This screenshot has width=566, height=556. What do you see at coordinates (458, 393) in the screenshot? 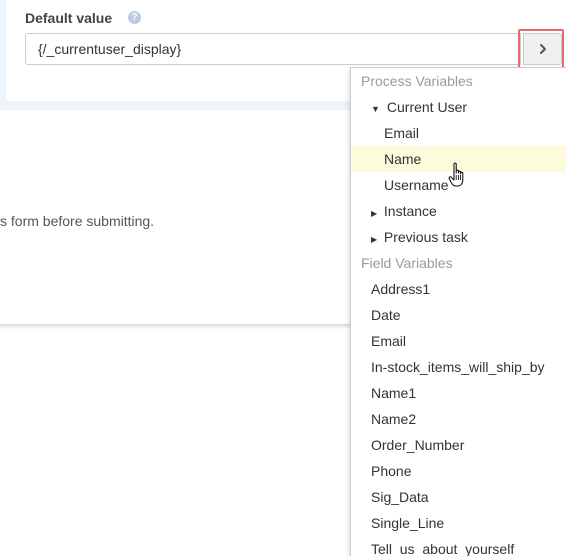
I see `menu-item-field-variable: Name1` at bounding box center [458, 393].